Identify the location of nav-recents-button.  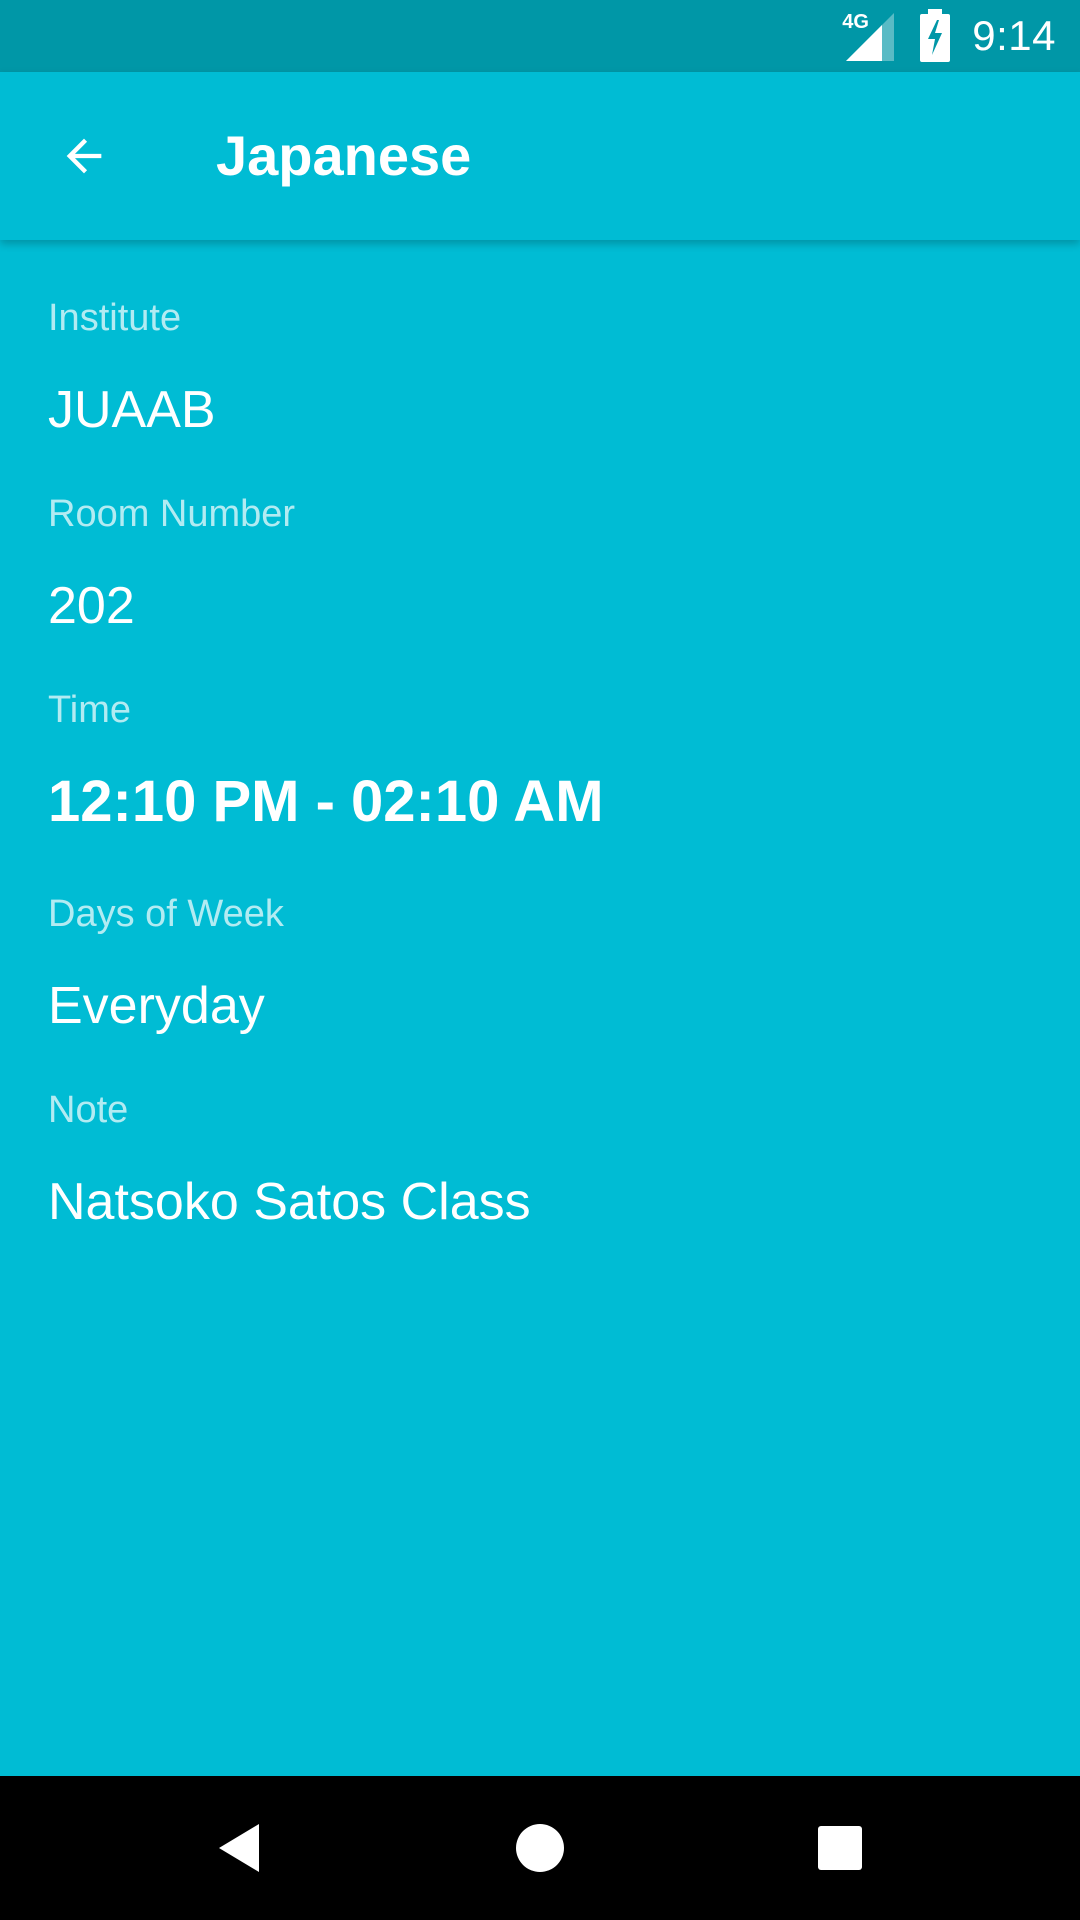
(840, 1848).